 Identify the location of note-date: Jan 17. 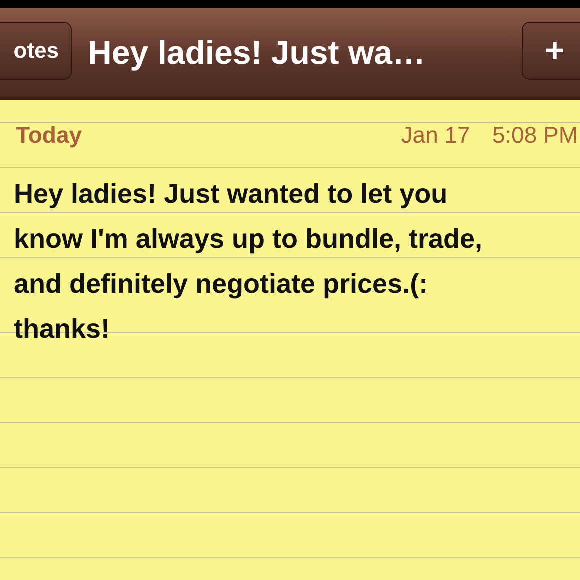
(435, 135).